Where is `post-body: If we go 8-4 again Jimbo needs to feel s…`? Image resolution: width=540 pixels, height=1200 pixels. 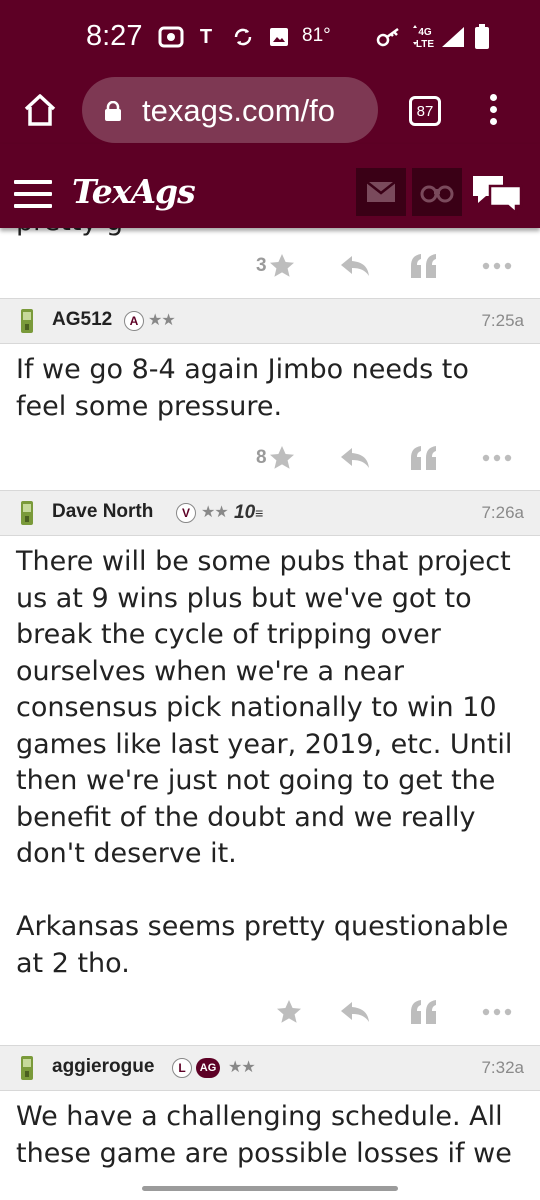
post-body: If we go 8-4 again Jimbo needs to feel s… is located at coordinates (242, 388).